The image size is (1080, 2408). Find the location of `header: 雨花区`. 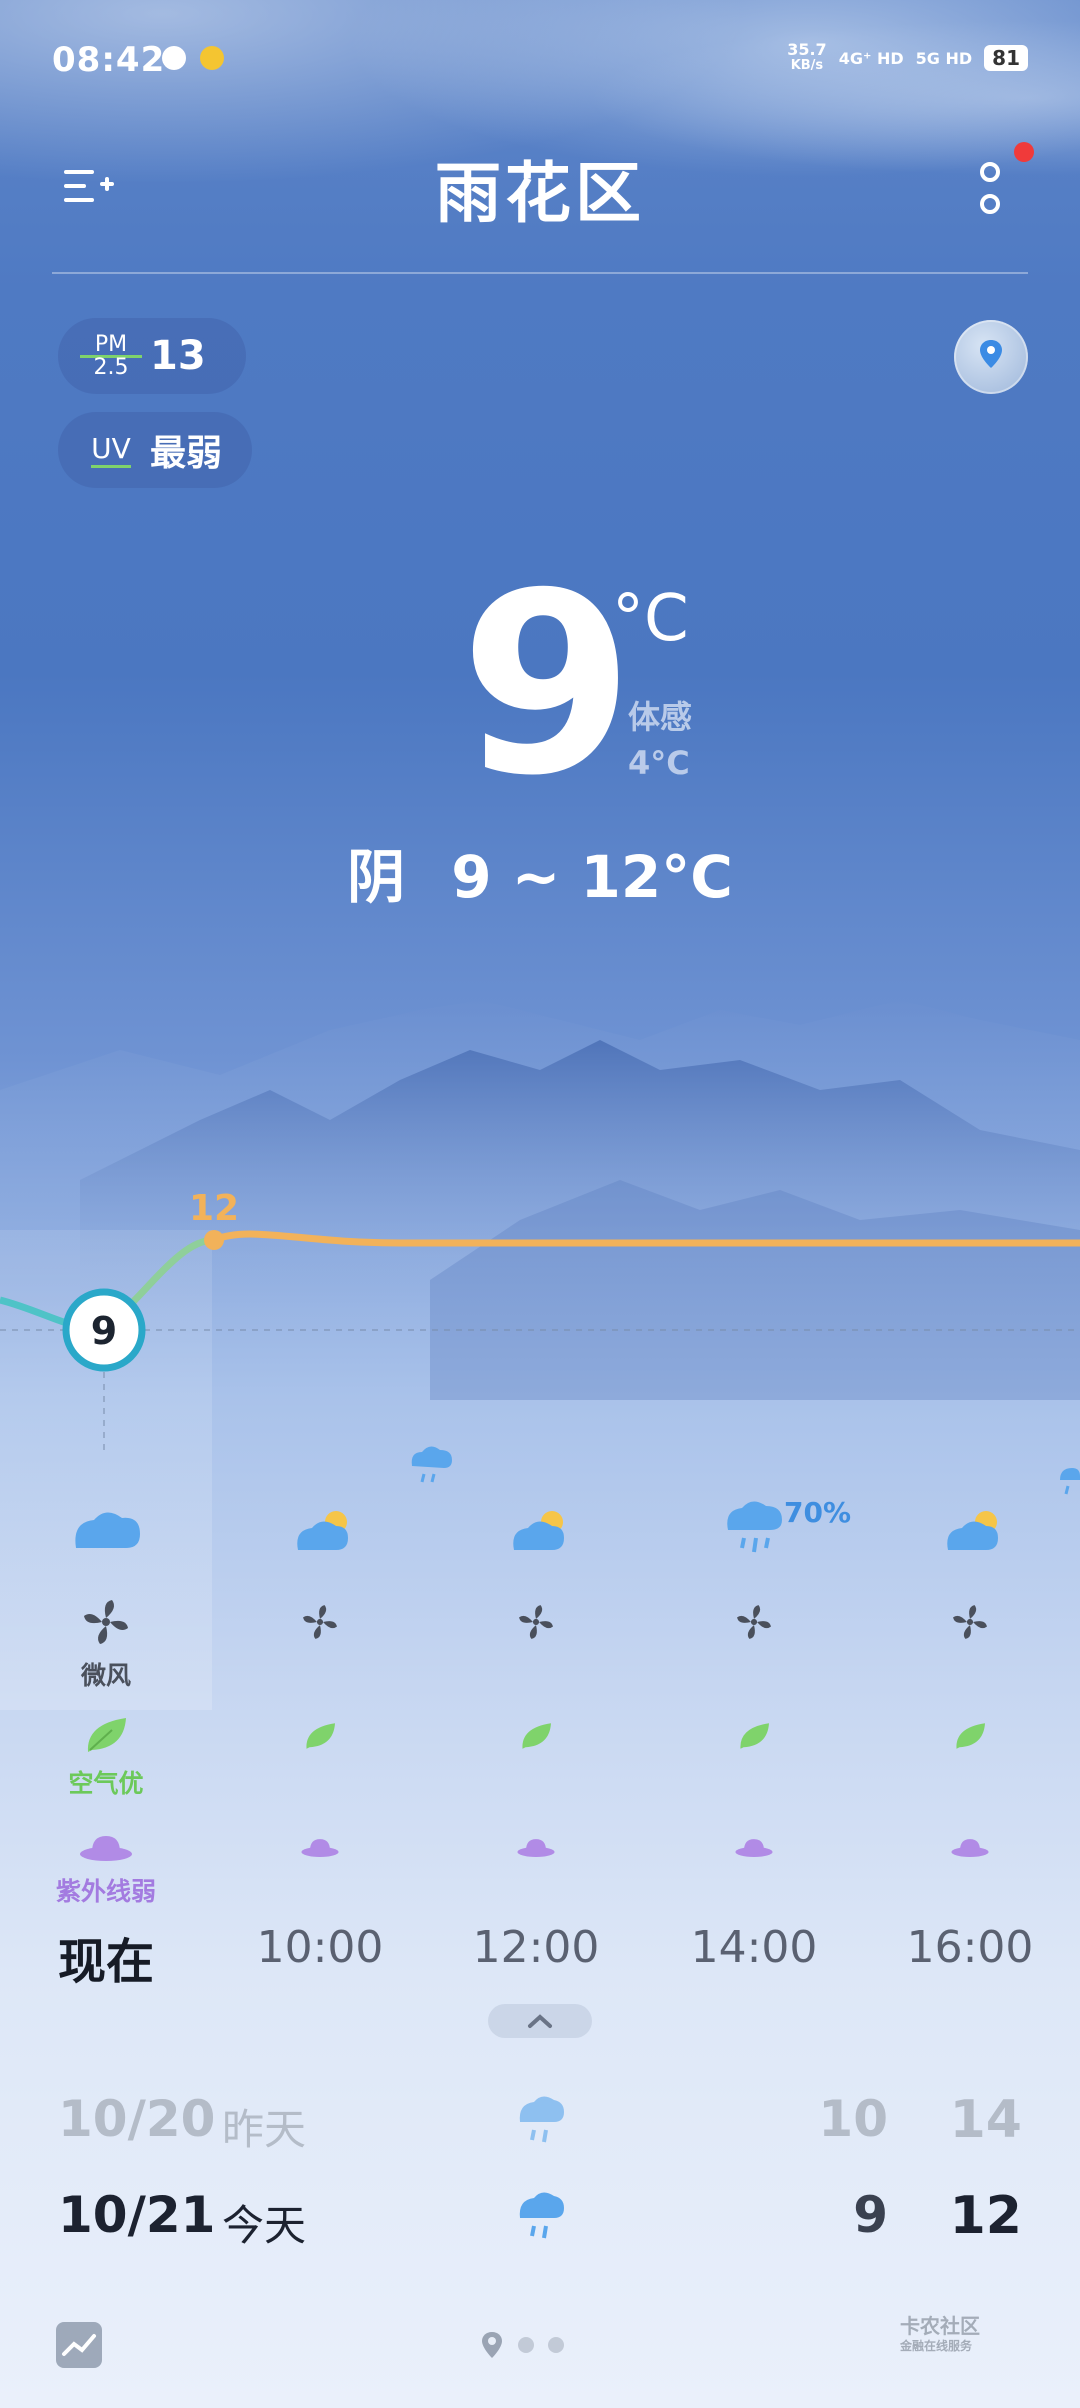

header: 雨花区 is located at coordinates (540, 186).